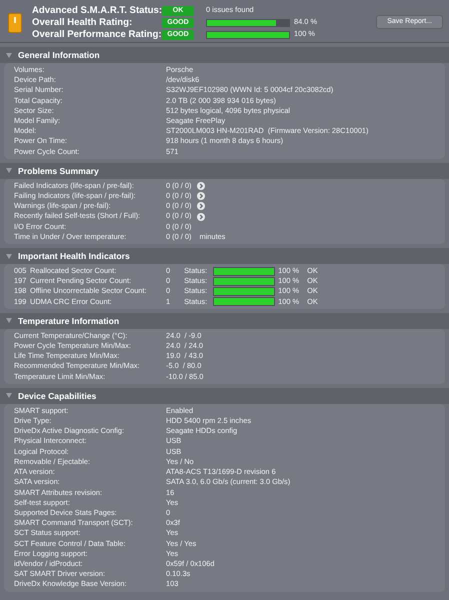 This screenshot has width=449, height=600. What do you see at coordinates (59, 55) in the screenshot?
I see `section-title: General Information` at bounding box center [59, 55].